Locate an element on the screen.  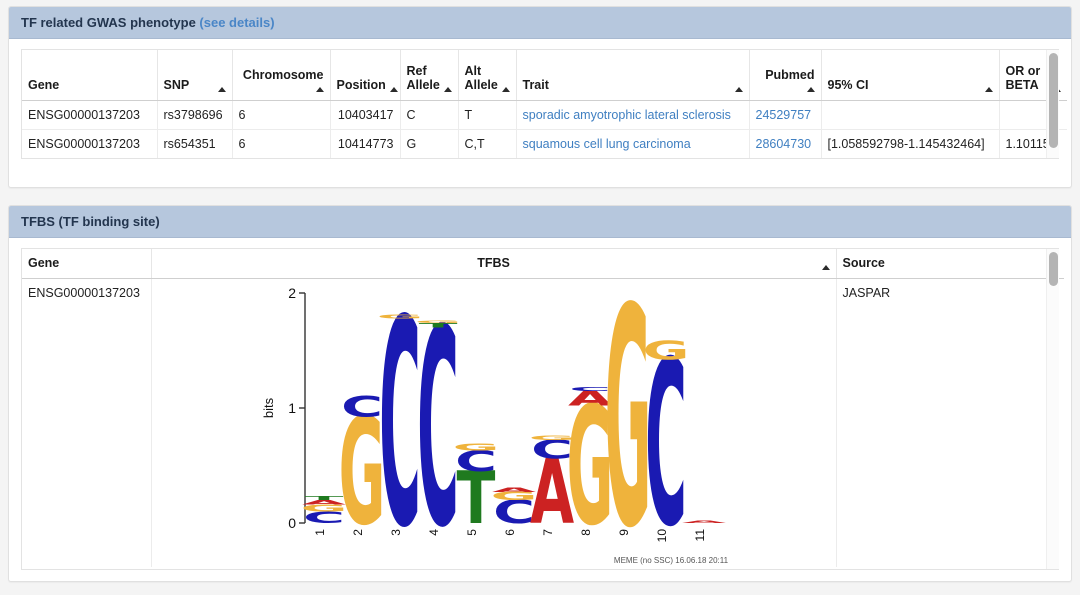
svg-text: 10 is located at coordinates (662, 535).